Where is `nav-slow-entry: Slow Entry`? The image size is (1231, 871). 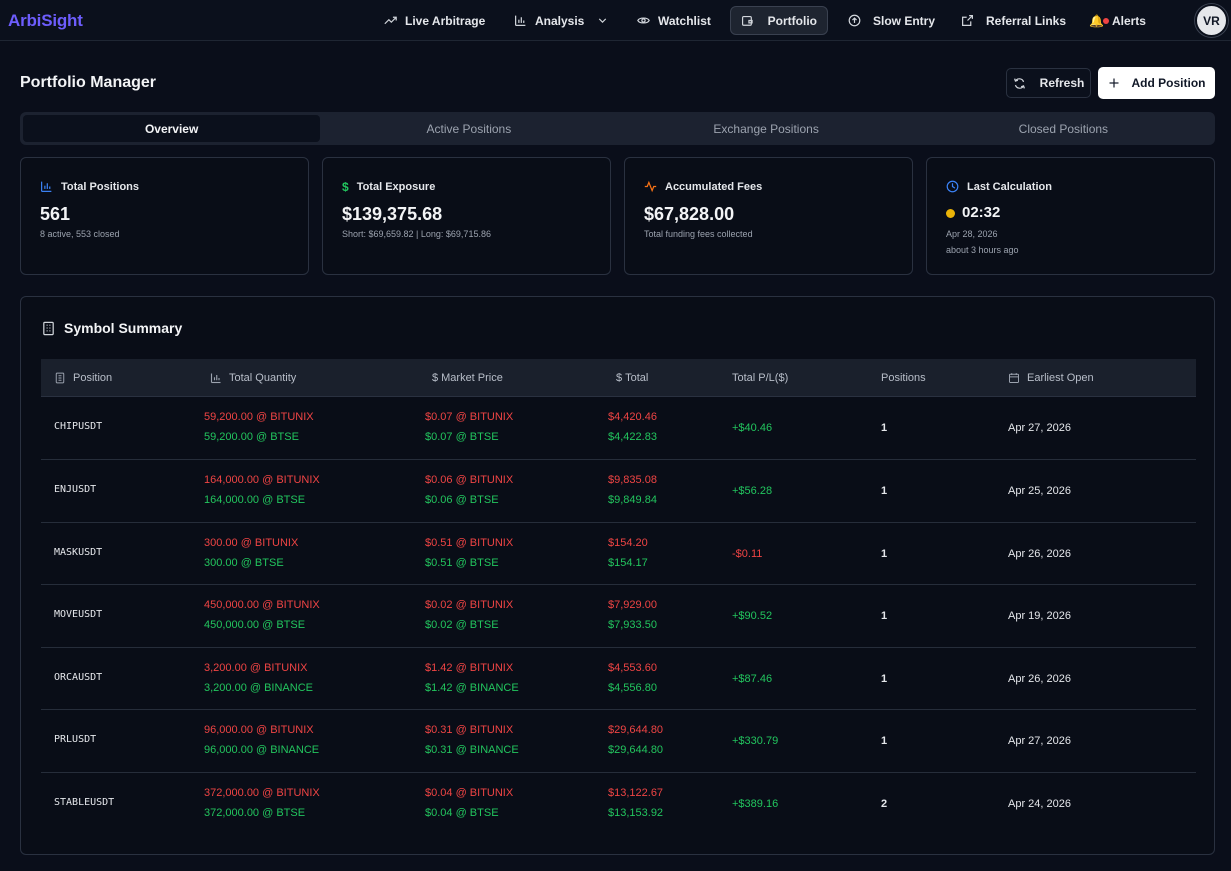 nav-slow-entry: Slow Entry is located at coordinates (891, 20).